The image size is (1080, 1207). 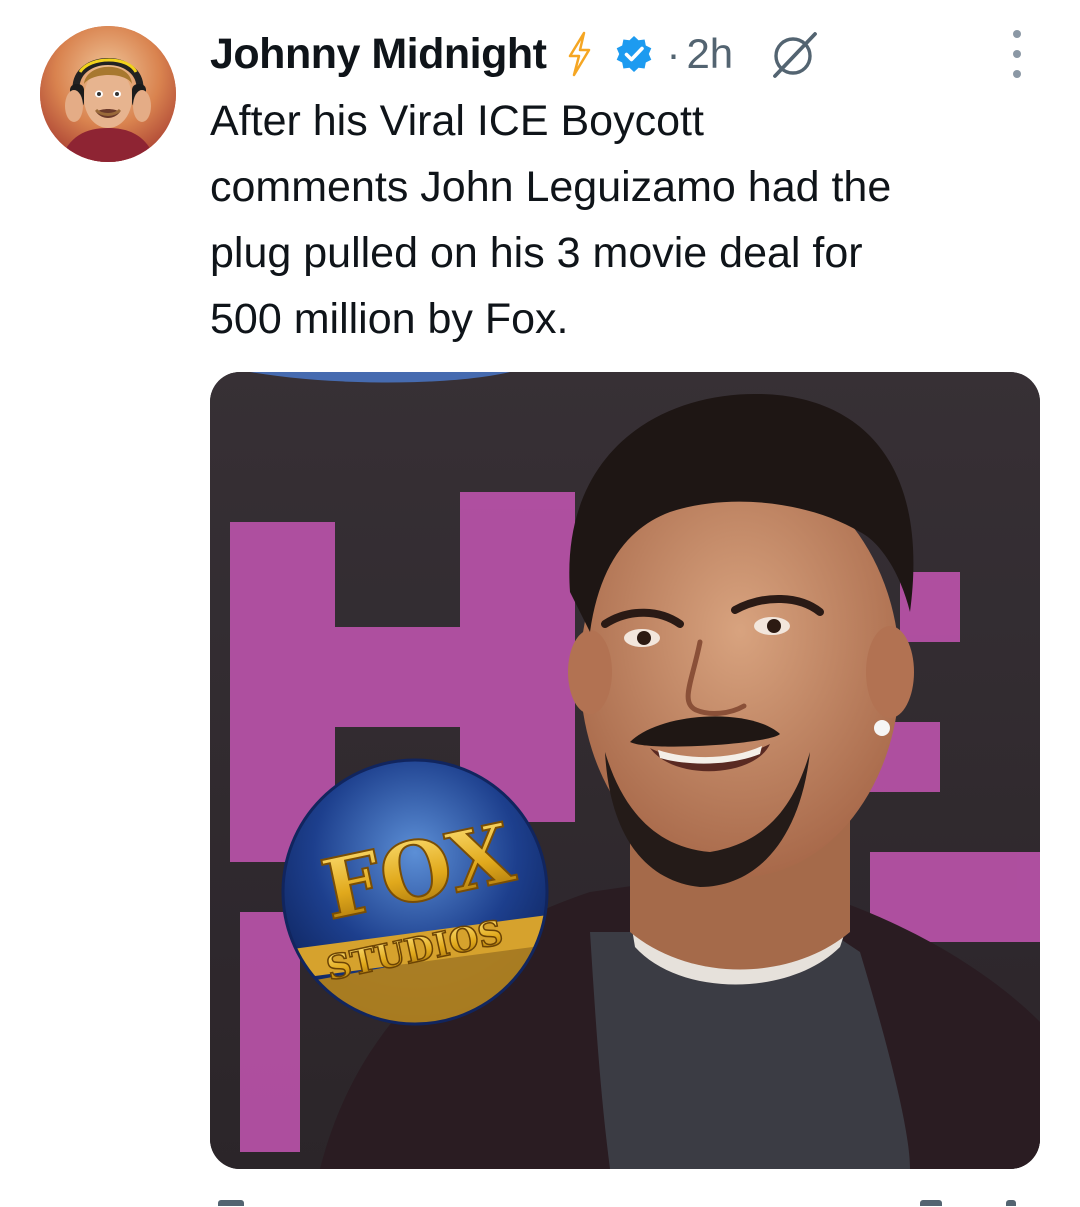 I want to click on reply-icon, so click(x=231, y=1203).